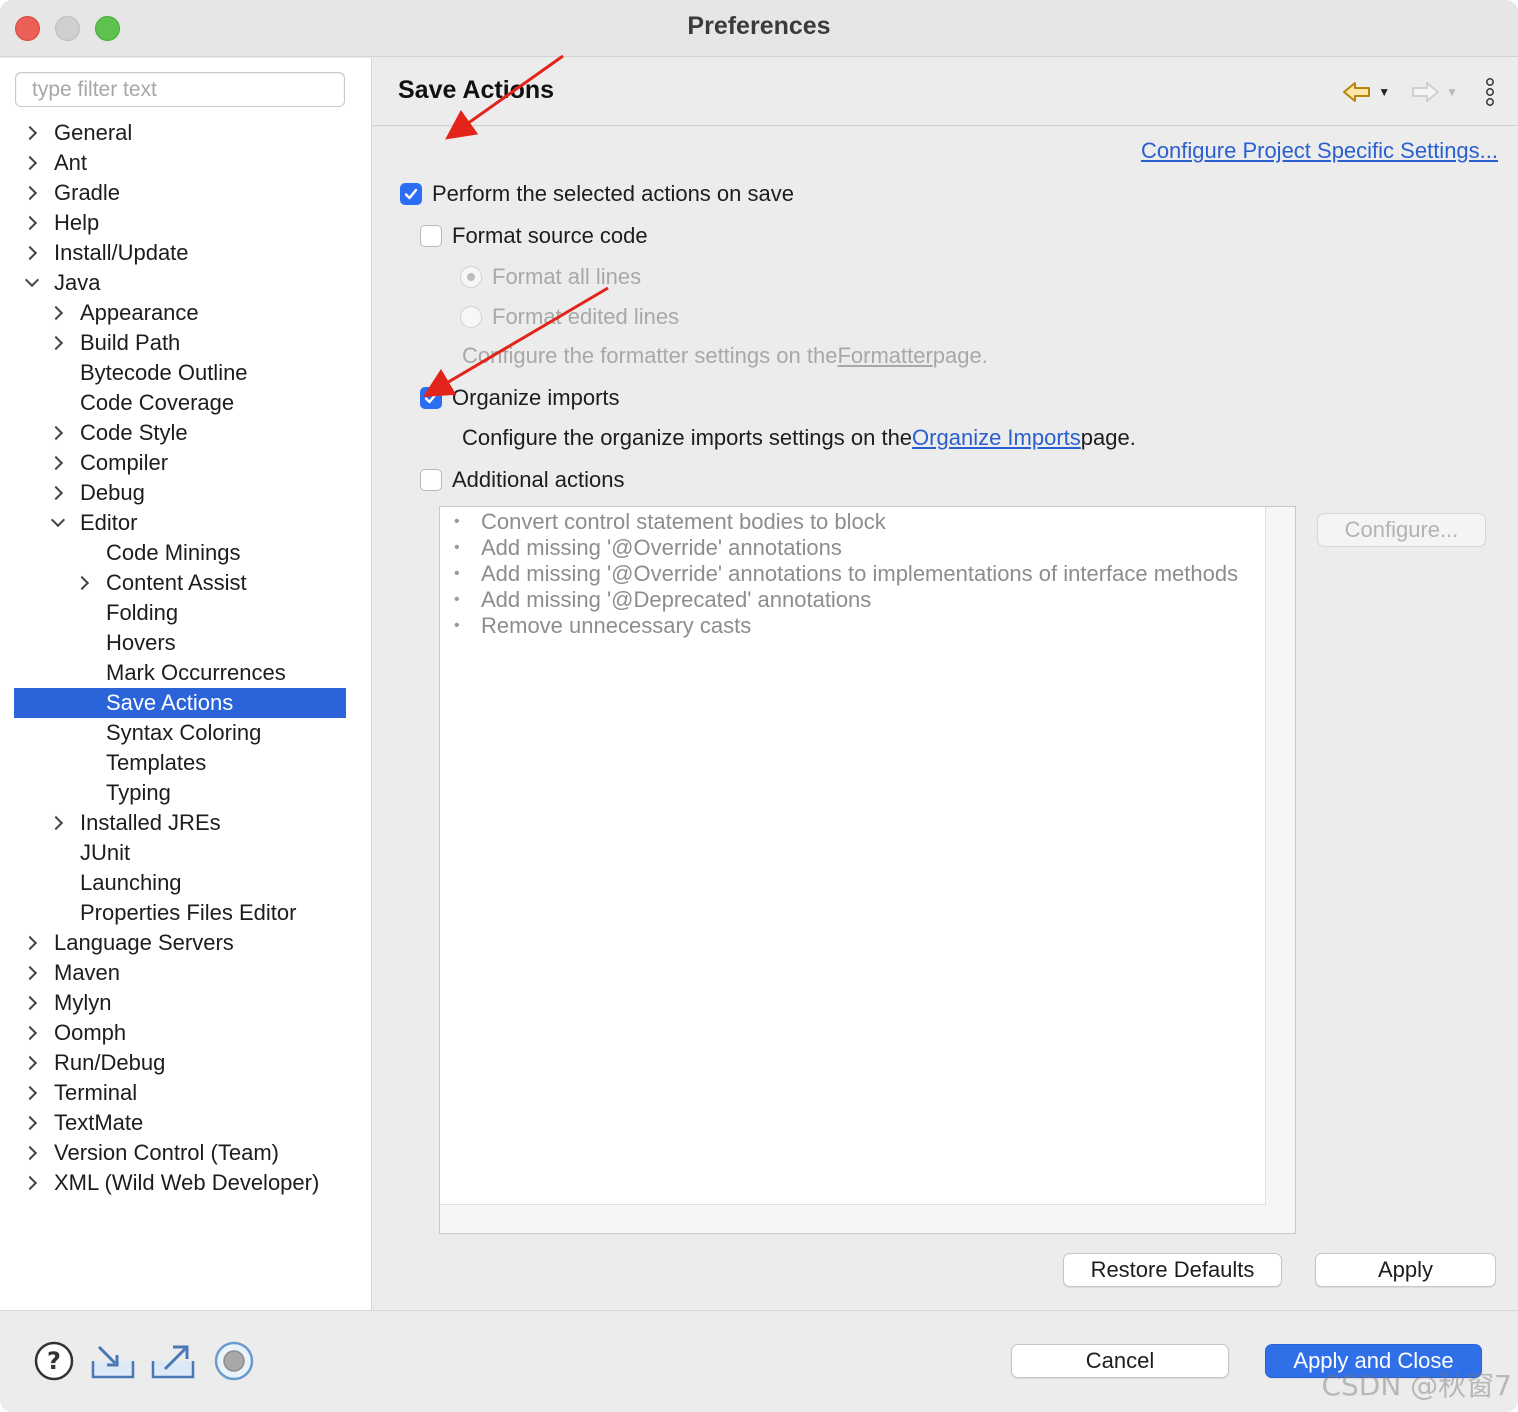 This screenshot has height=1412, width=1518. What do you see at coordinates (186, 223) in the screenshot?
I see `tree-item: Help` at bounding box center [186, 223].